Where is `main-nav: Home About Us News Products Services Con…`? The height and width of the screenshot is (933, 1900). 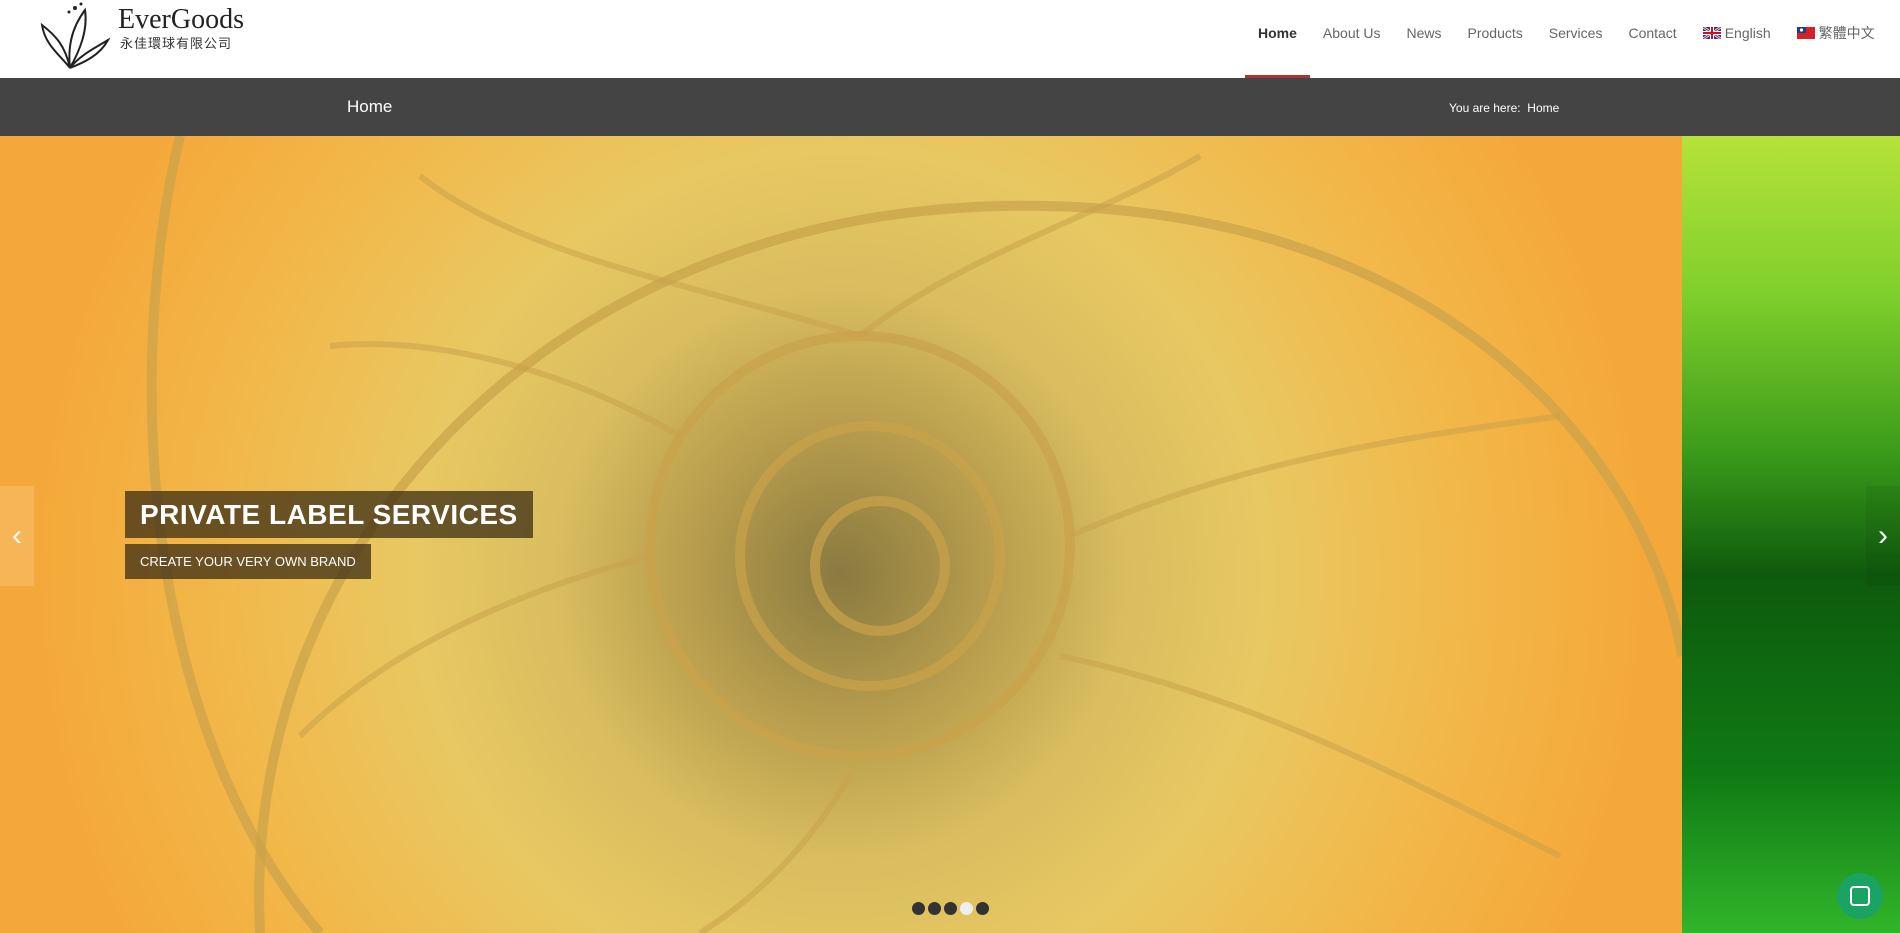
main-nav: Home About Us News Products Services Con… is located at coordinates (1566, 39).